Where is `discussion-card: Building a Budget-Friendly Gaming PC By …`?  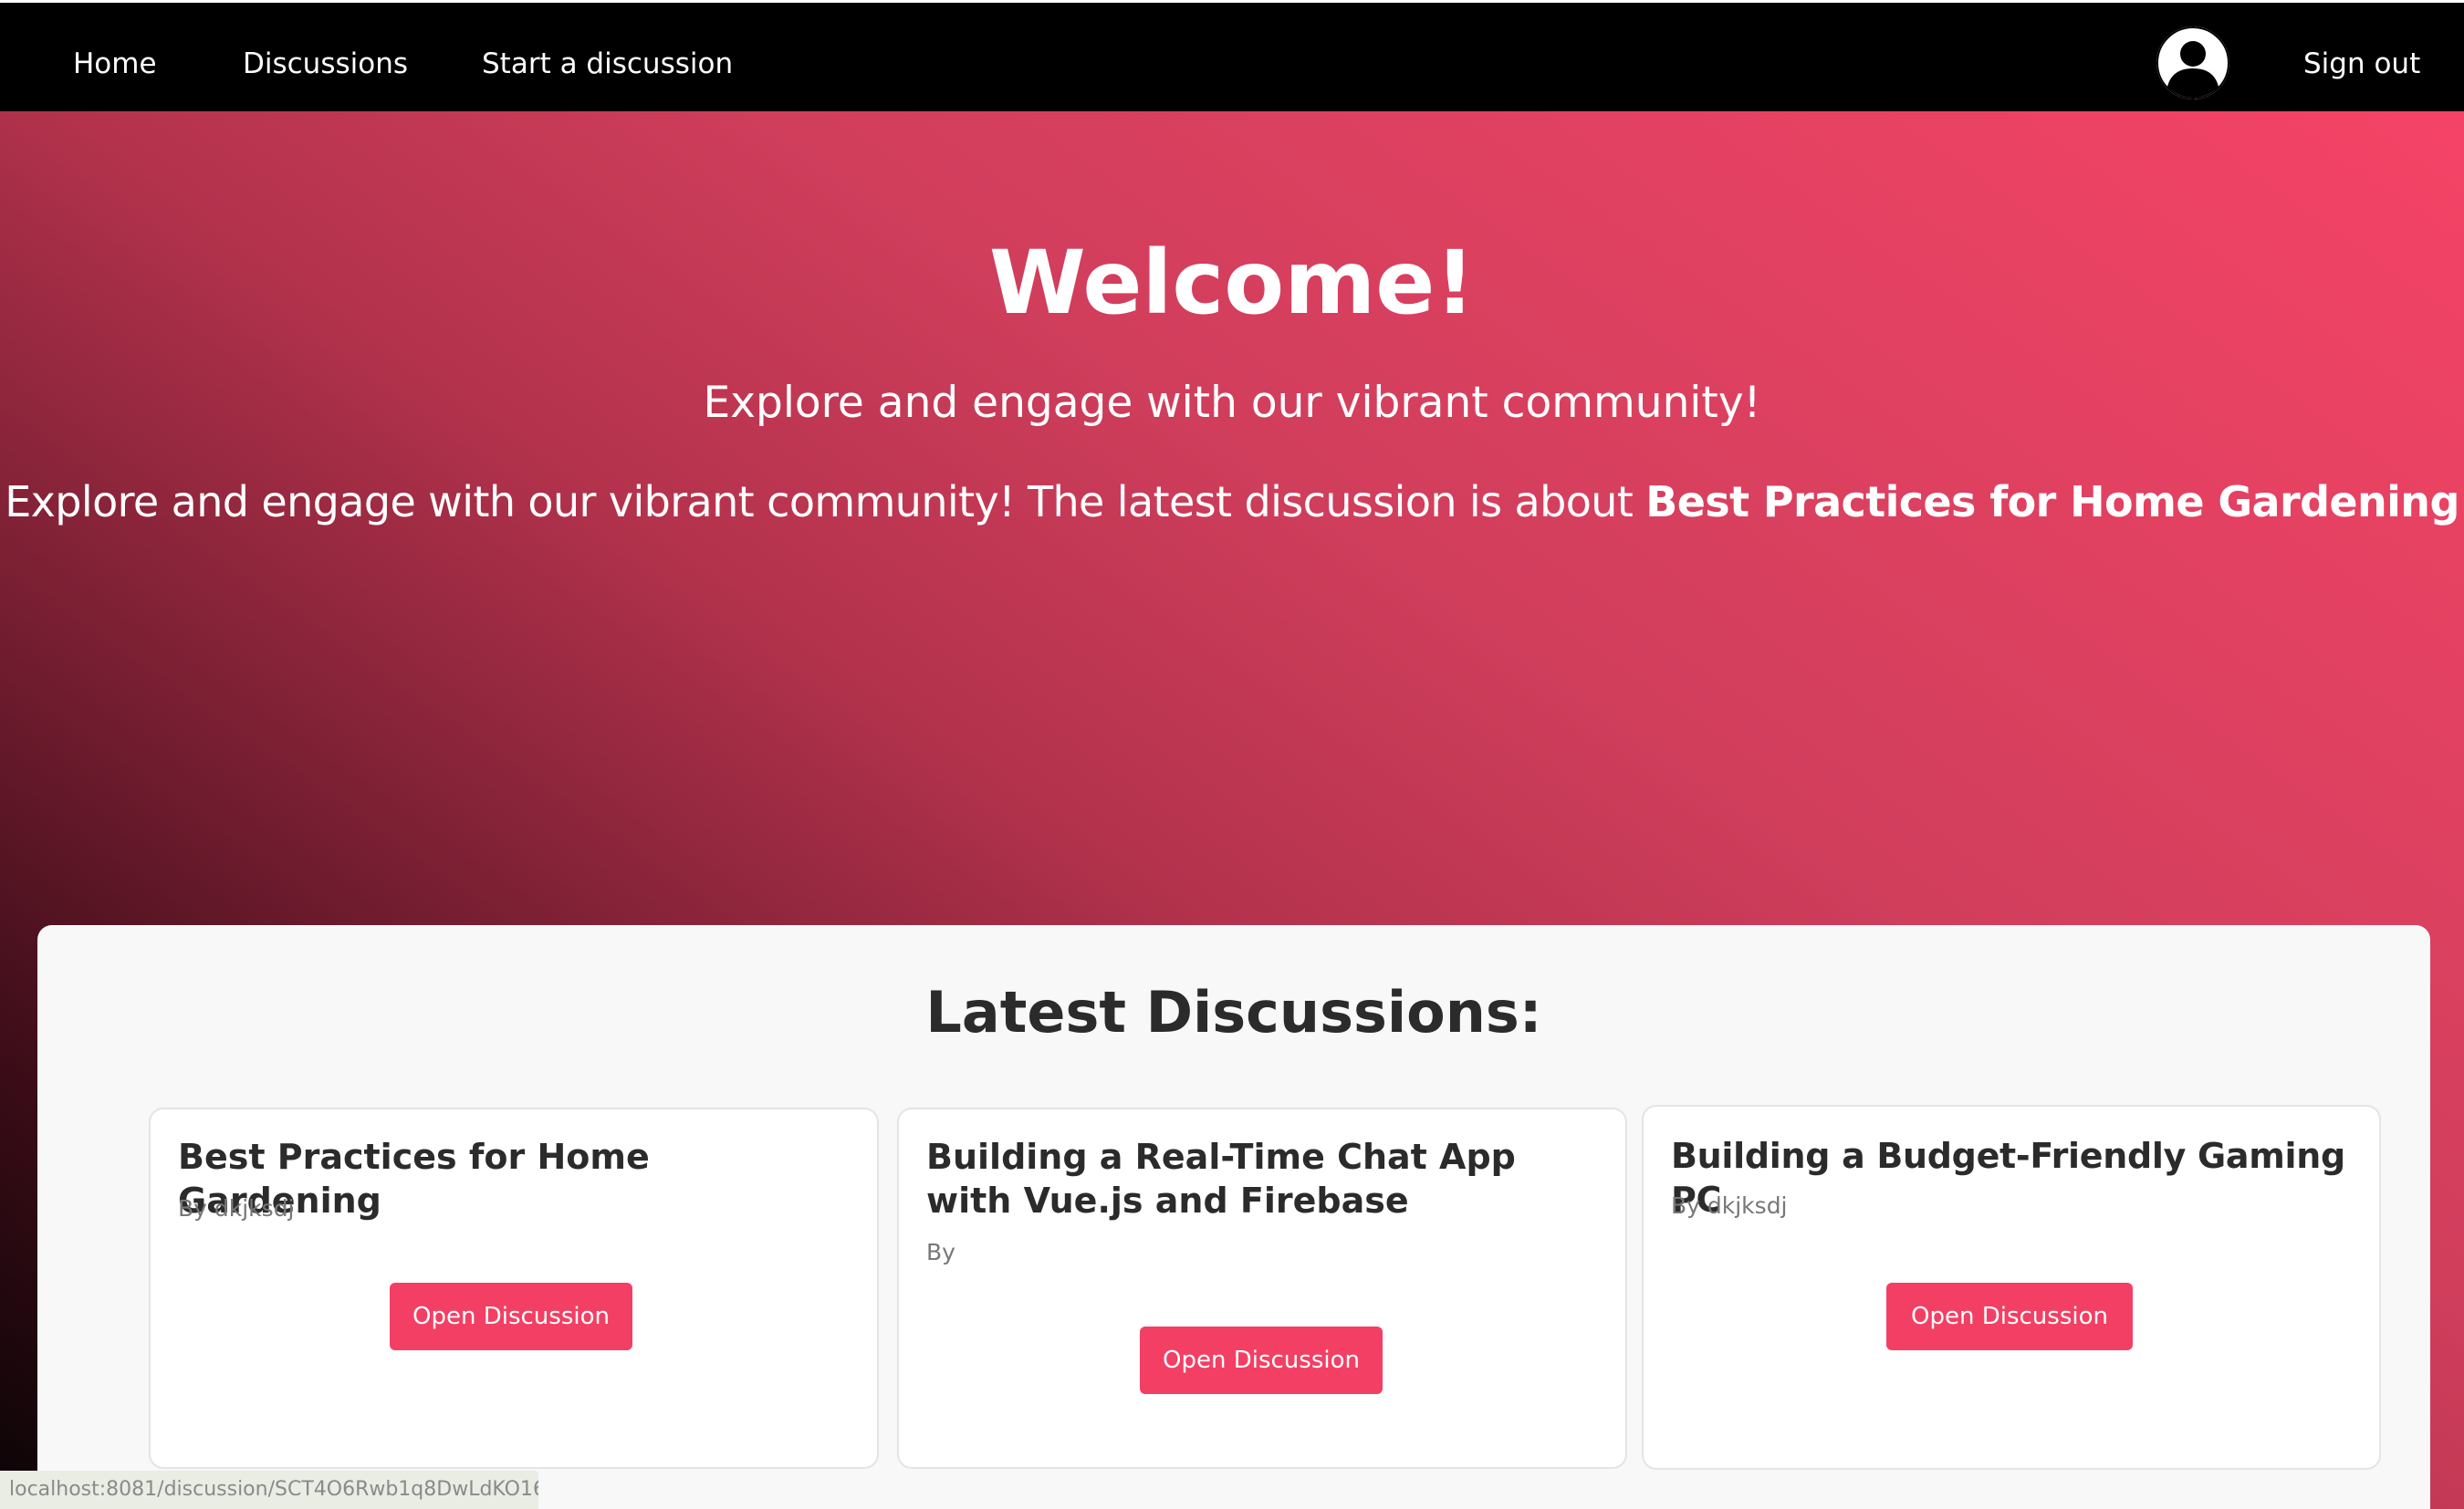
discussion-card: Building a Budget-Friendly Gaming PC By … is located at coordinates (2011, 1287).